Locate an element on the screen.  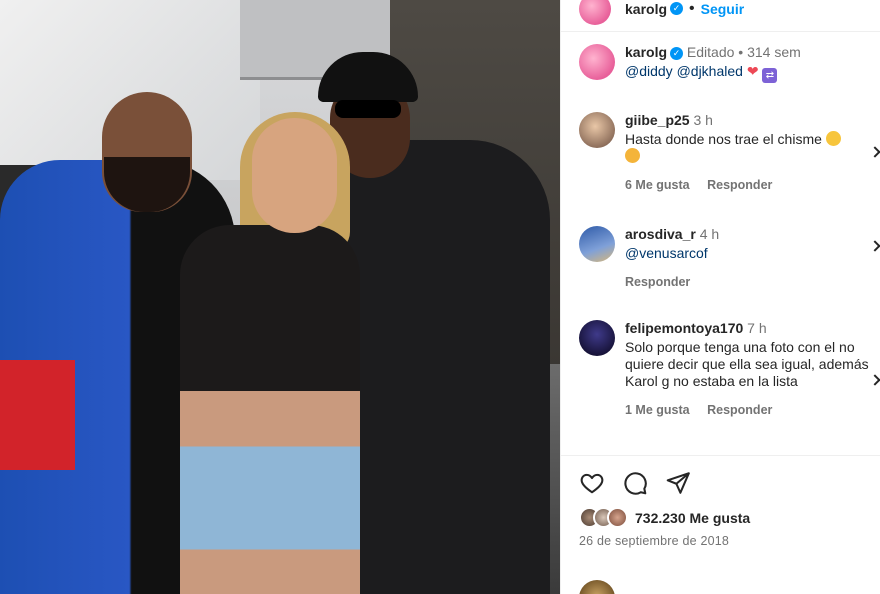
comment-time: 7 h is located at coordinates (756, 328).